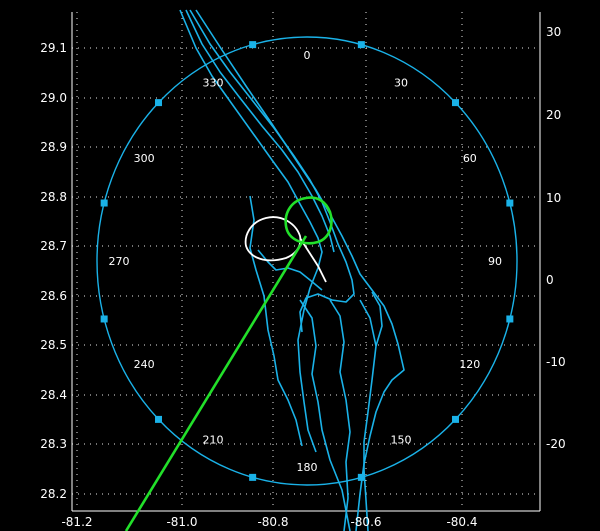 Image resolution: width=600 pixels, height=531 pixels. Describe the element at coordinates (553, 115) in the screenshot. I see `y-tick-label-right: 20` at that location.